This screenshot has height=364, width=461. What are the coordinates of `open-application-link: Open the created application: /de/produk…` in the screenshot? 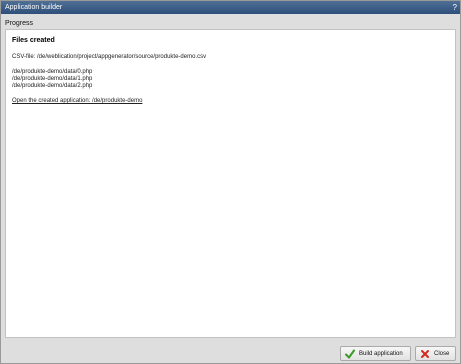 It's located at (77, 101).